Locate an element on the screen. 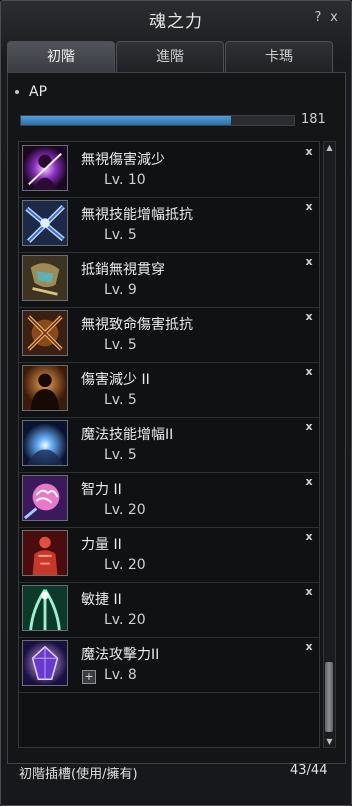  list-item: 無視技能增幅抵抗 Lv. 5 x is located at coordinates (169, 225).